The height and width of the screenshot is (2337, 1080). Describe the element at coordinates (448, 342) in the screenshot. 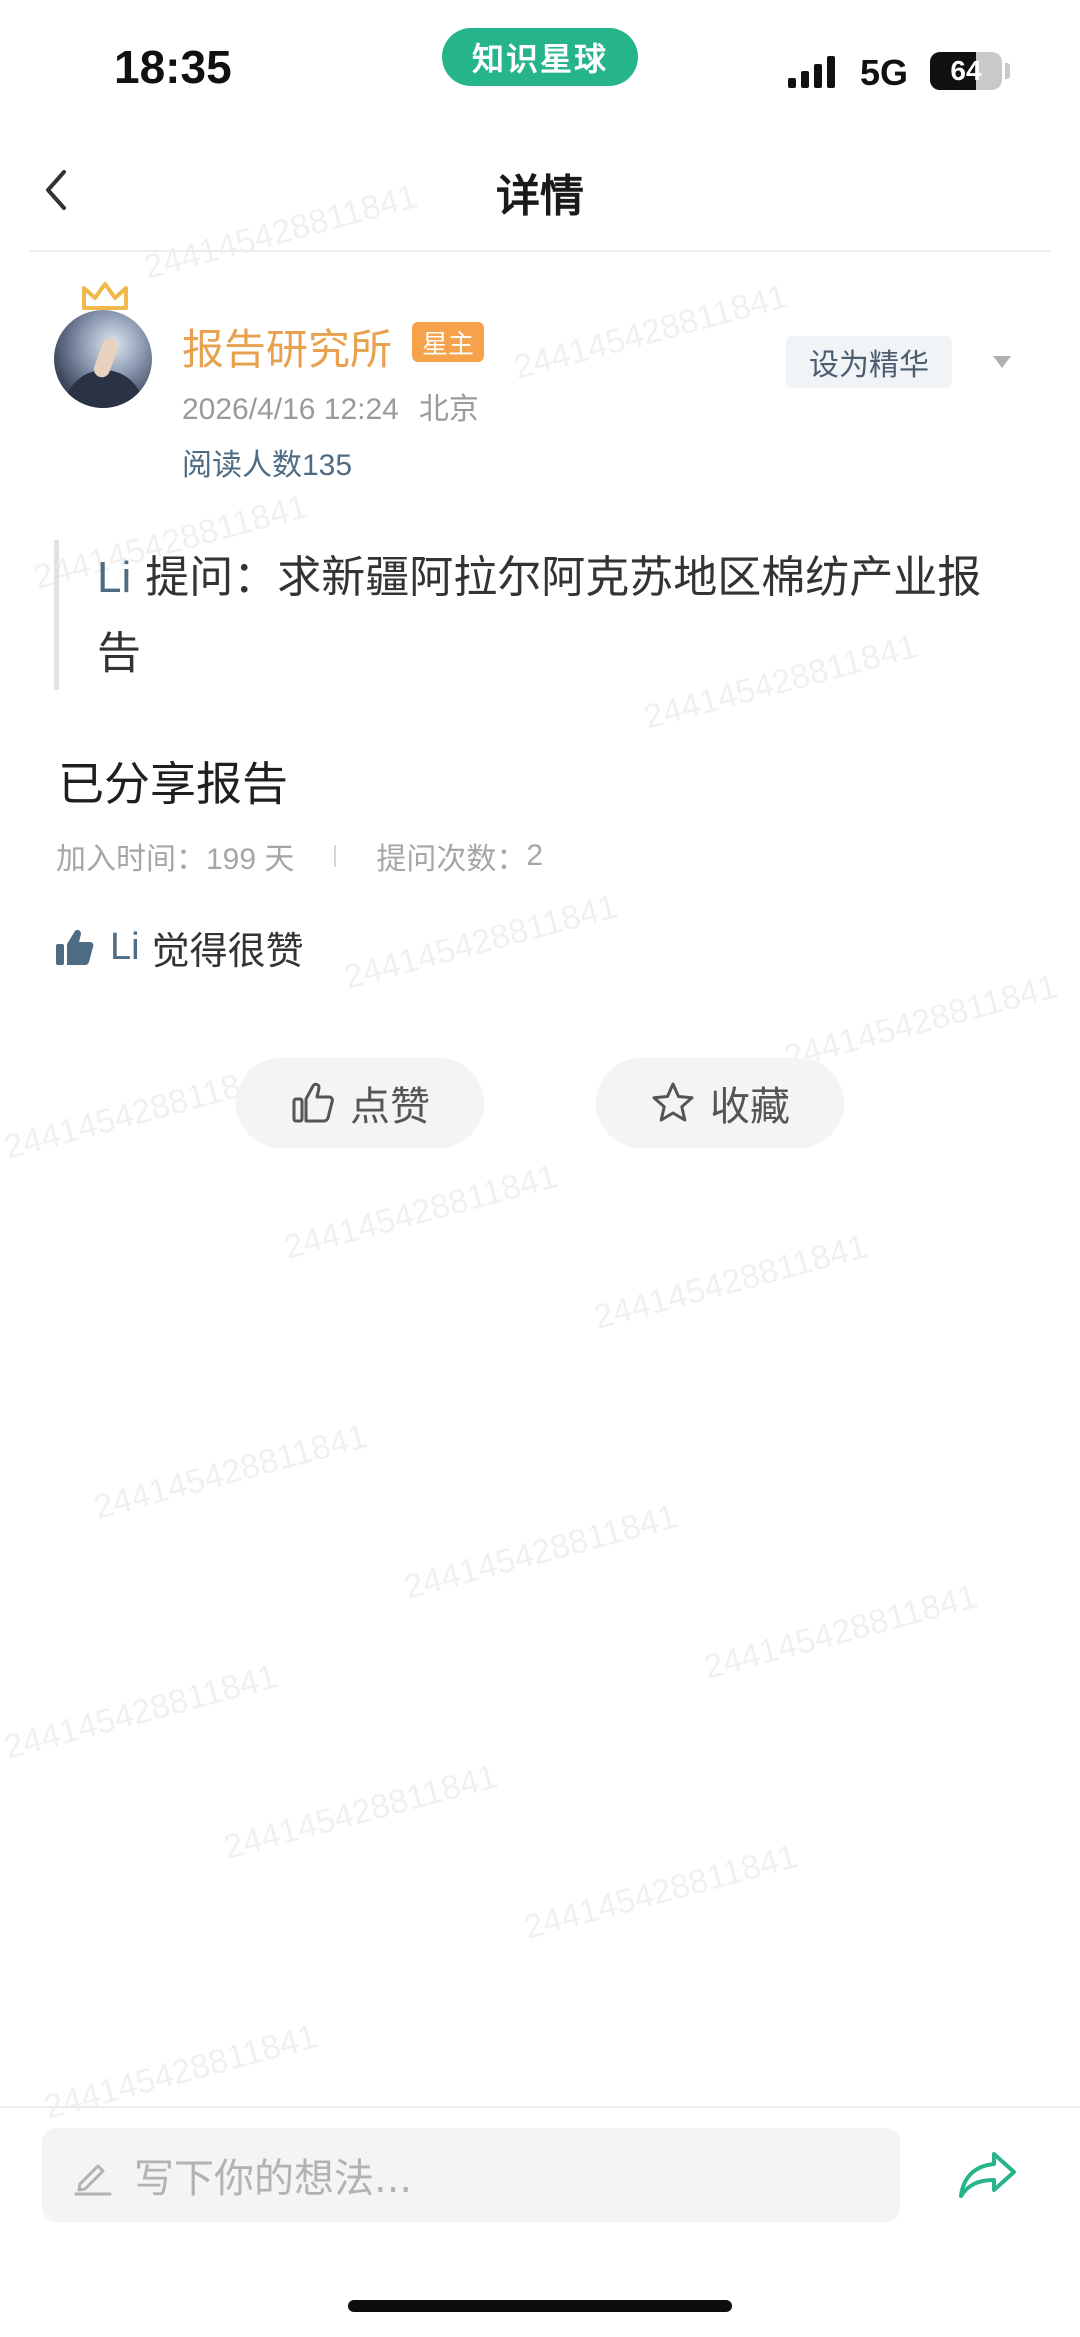

I see `owner-badge: 星主` at that location.